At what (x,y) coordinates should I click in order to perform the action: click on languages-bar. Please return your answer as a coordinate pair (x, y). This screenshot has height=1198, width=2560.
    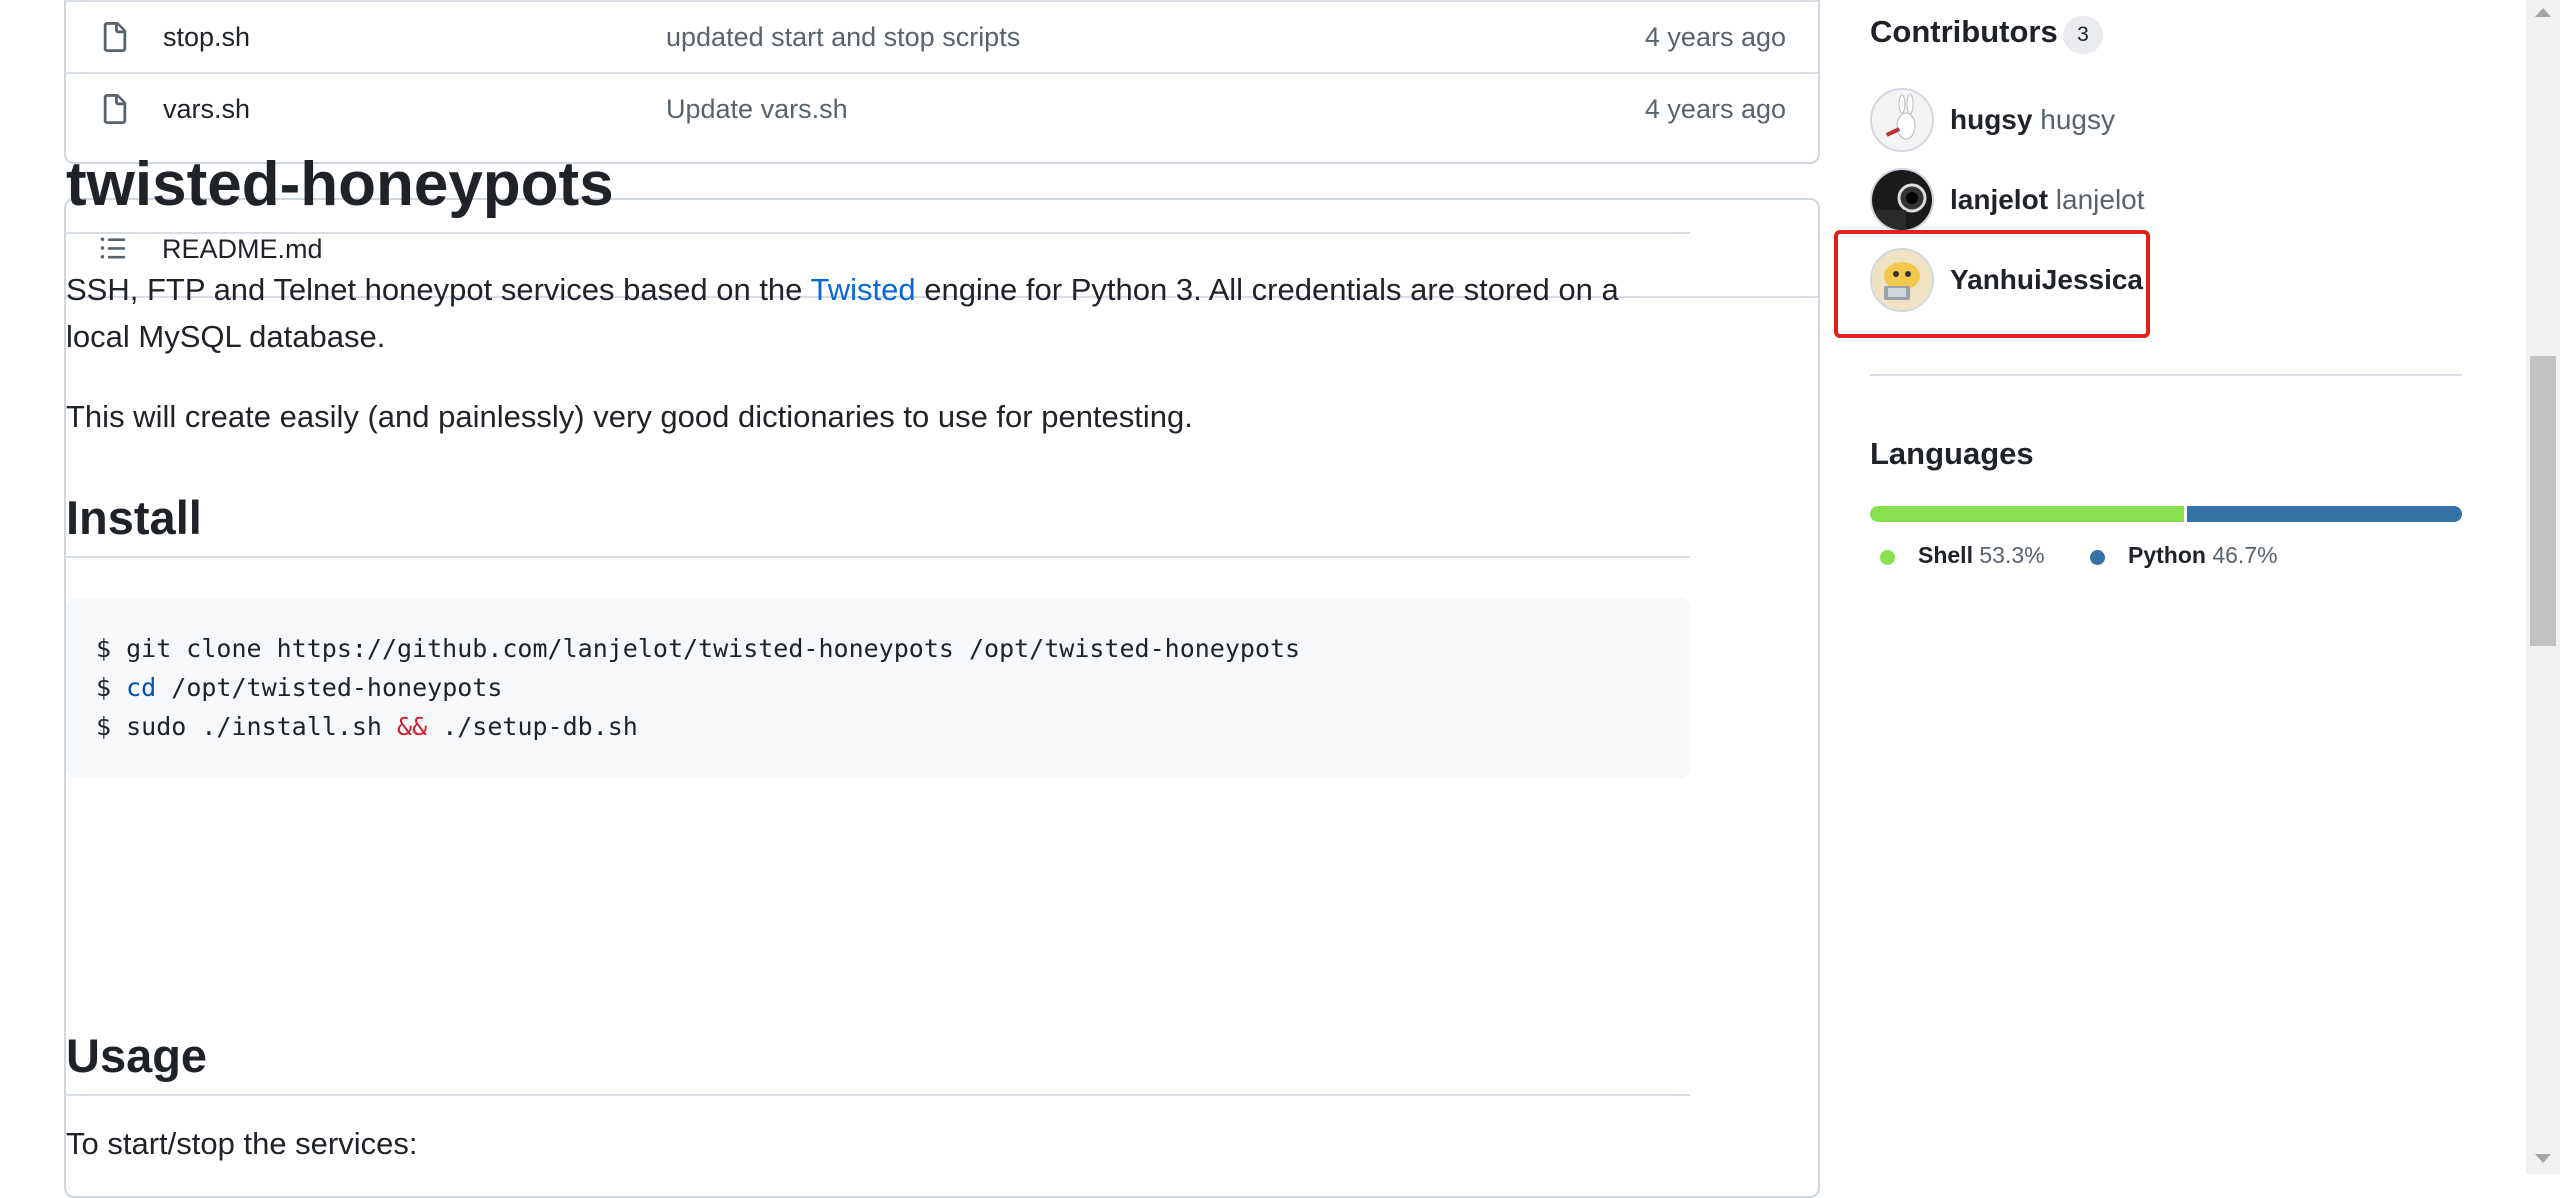
    Looking at the image, I should click on (2166, 514).